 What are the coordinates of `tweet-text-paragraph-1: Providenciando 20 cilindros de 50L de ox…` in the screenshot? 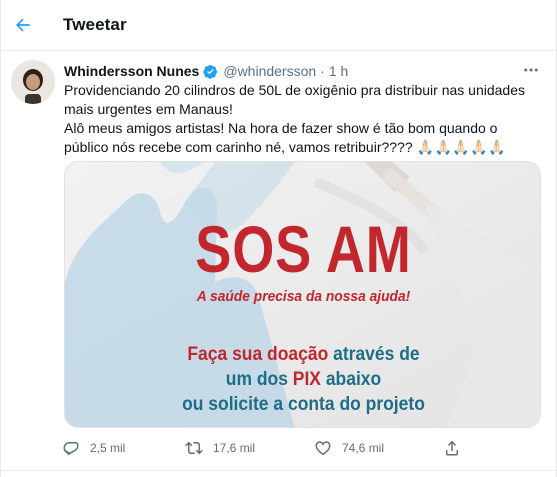 It's located at (295, 99).